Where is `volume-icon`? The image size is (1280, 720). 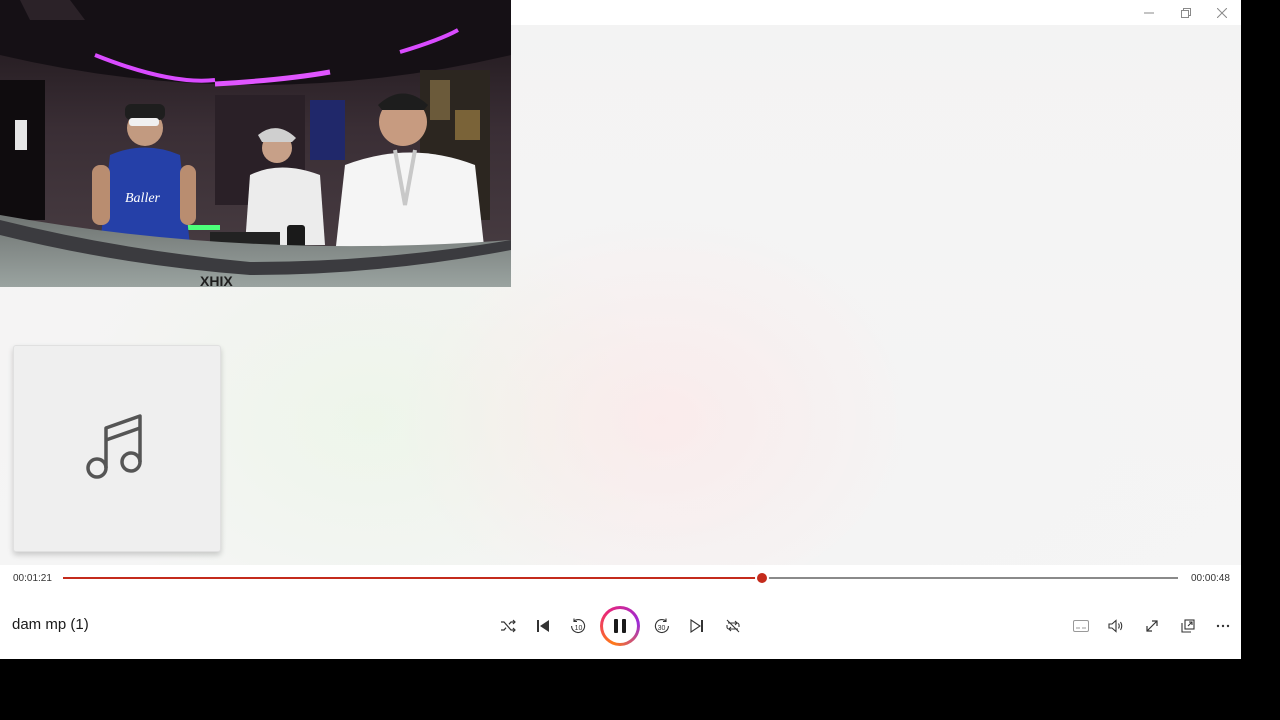
volume-icon is located at coordinates (1116, 626).